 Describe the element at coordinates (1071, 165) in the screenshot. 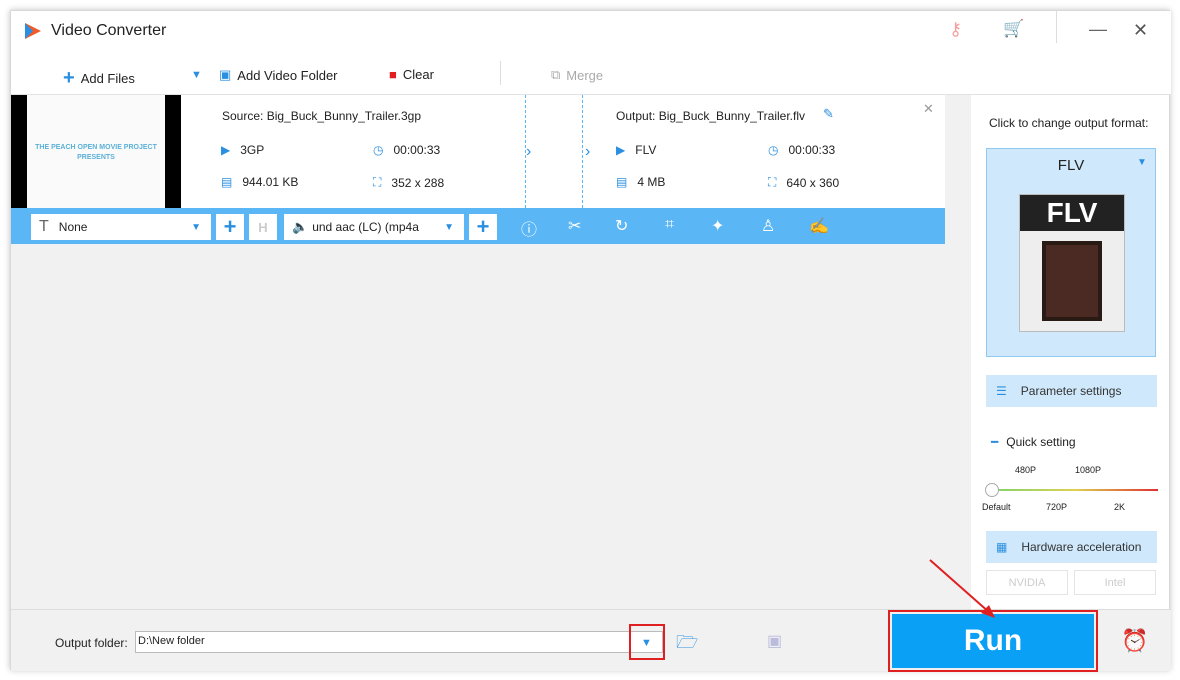

I see `format-name: FLV` at that location.